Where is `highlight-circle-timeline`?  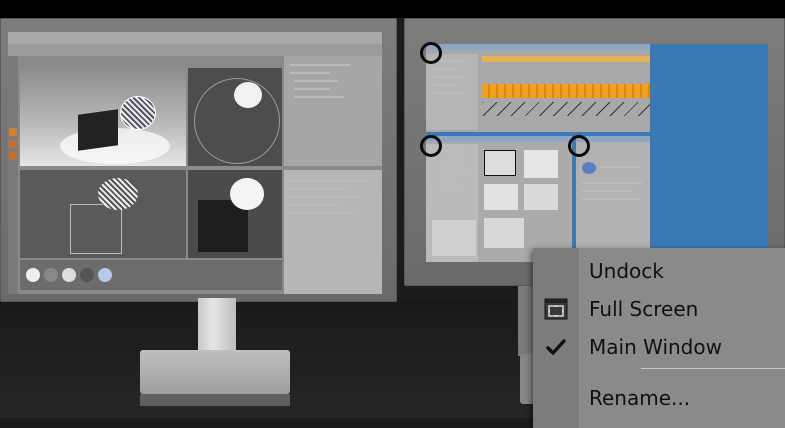 highlight-circle-timeline is located at coordinates (431, 53).